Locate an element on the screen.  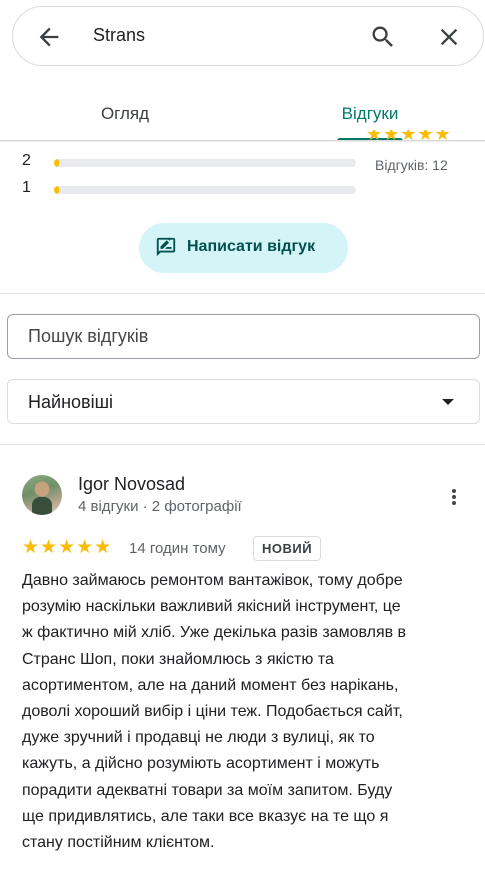
histogram-row-2: 2 is located at coordinates (189, 162).